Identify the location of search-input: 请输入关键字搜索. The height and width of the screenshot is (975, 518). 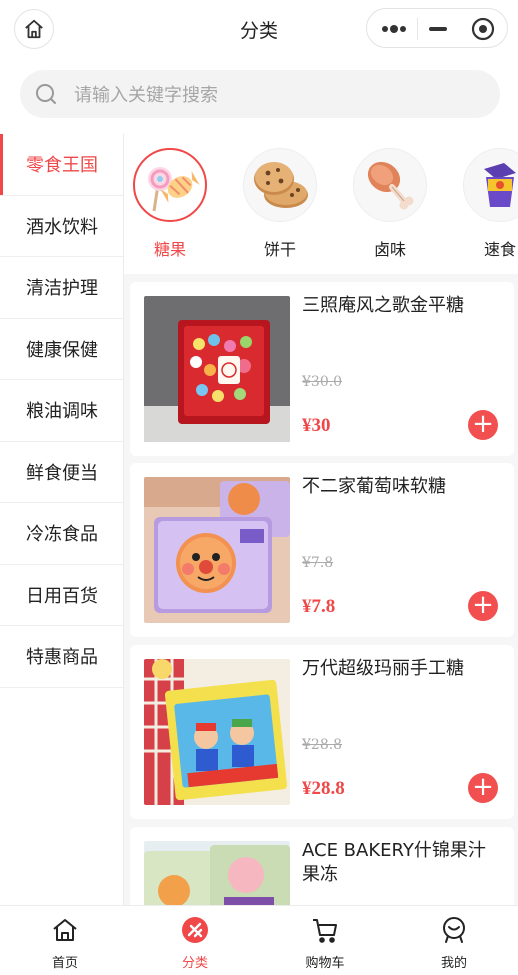
(260, 94).